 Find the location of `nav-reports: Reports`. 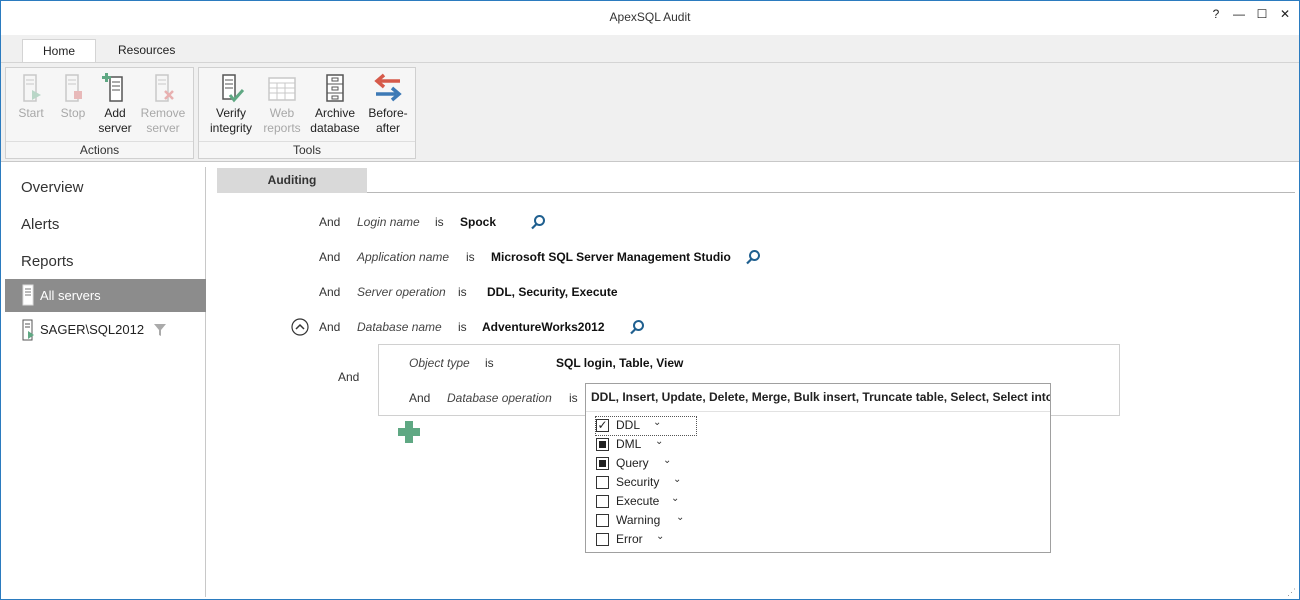

nav-reports: Reports is located at coordinates (47, 261).